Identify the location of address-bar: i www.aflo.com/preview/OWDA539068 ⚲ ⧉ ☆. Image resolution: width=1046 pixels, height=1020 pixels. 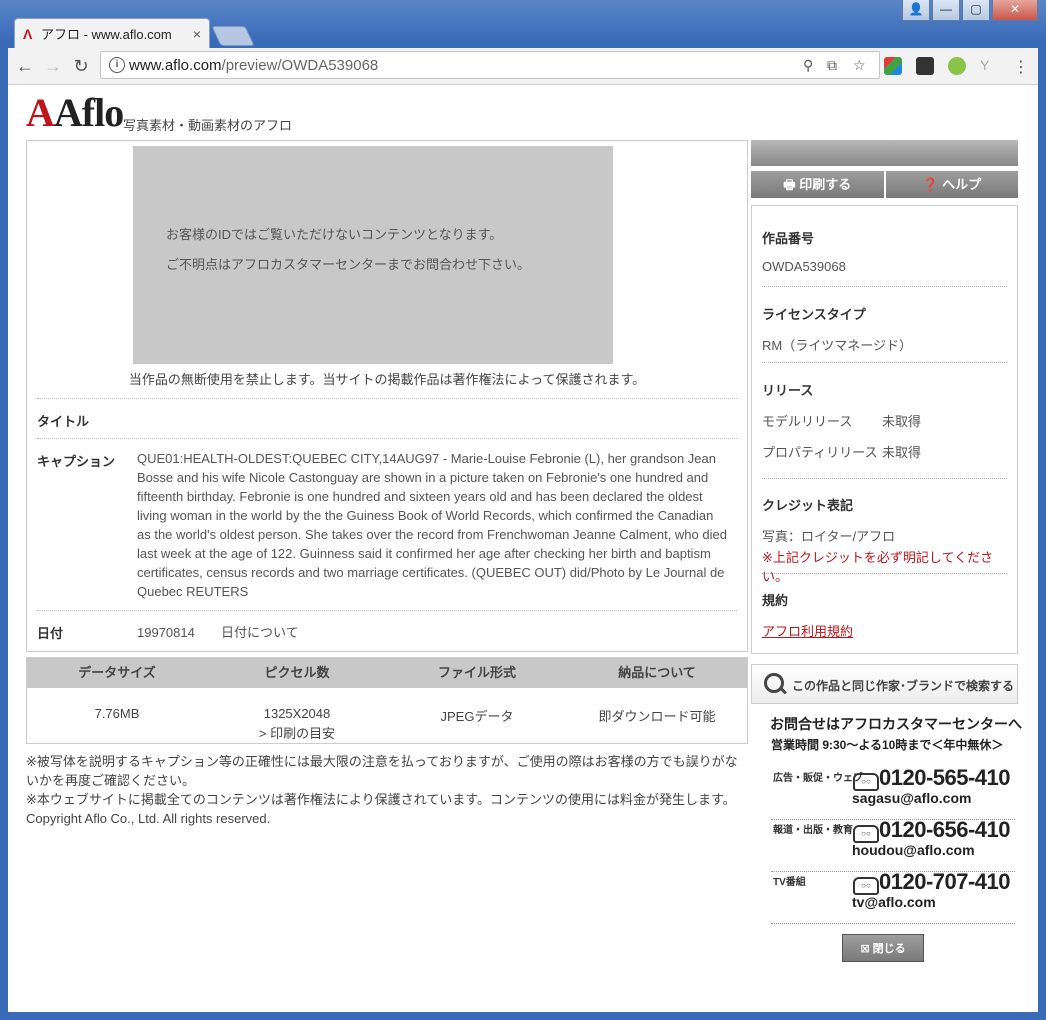
(490, 65).